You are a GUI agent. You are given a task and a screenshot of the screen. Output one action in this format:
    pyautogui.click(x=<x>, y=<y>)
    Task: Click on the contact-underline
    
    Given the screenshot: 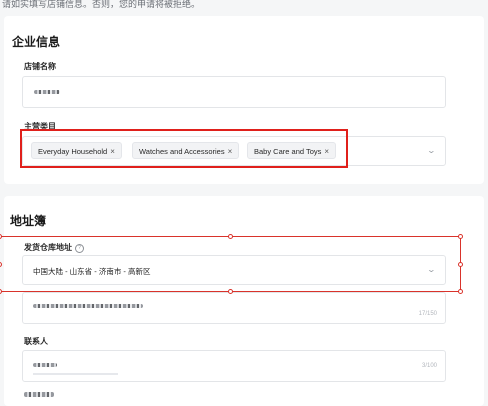 What is the action you would take?
    pyautogui.click(x=75, y=374)
    